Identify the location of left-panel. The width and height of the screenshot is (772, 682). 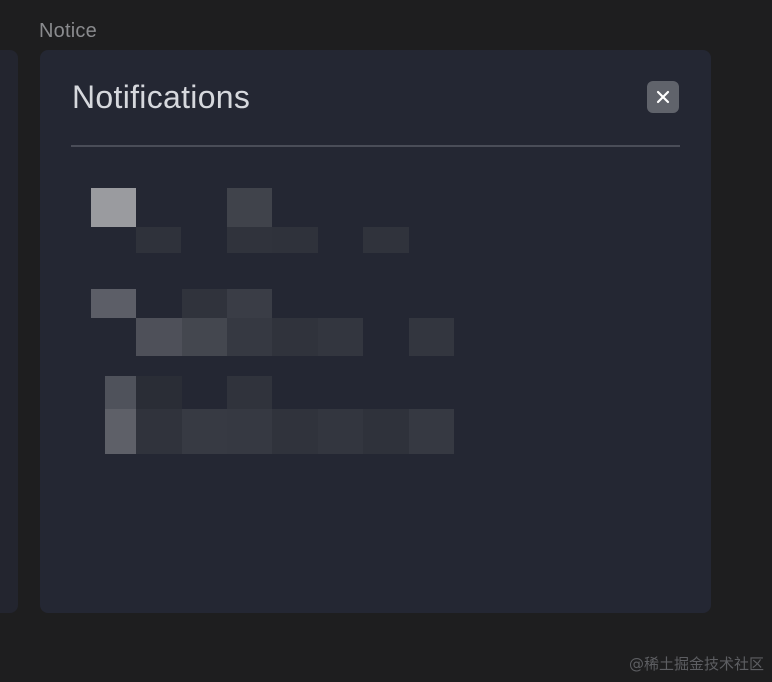
(9, 331).